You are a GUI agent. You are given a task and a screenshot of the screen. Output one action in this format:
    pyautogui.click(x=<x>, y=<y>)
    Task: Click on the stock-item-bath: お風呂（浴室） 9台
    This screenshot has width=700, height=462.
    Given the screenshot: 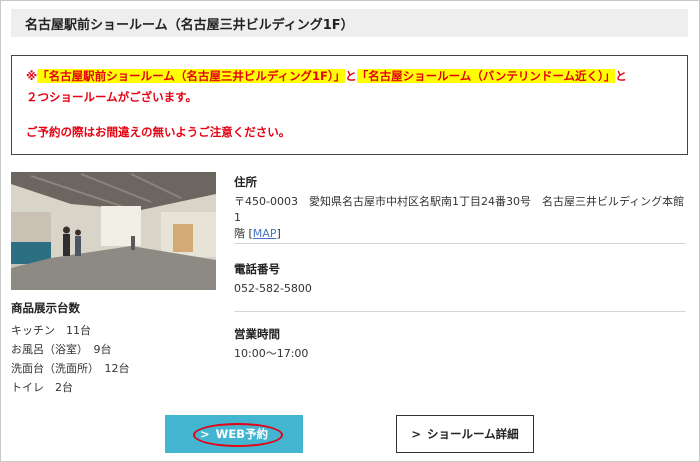 What is the action you would take?
    pyautogui.click(x=61, y=349)
    